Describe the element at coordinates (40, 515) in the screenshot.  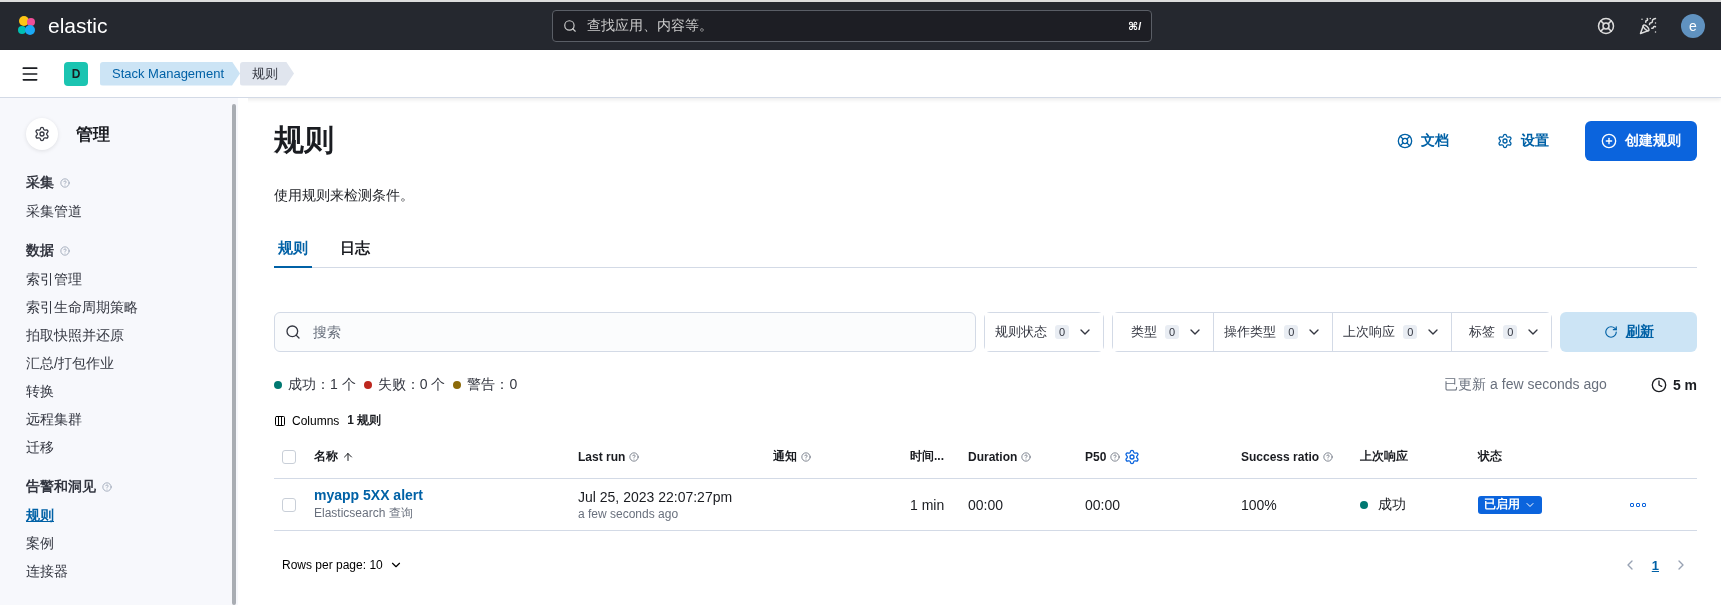
I see `sidebar-item: 规则` at that location.